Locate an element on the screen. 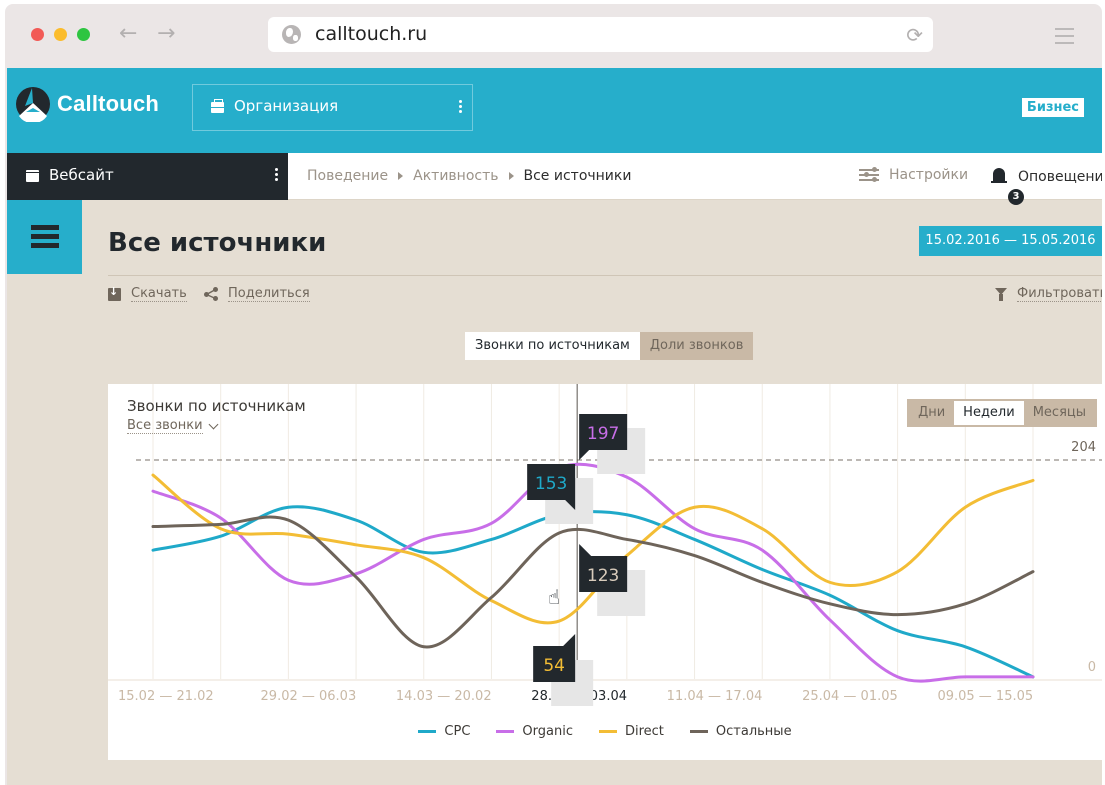  chart-legend: CPC Organic Direct Остальные is located at coordinates (605, 731).